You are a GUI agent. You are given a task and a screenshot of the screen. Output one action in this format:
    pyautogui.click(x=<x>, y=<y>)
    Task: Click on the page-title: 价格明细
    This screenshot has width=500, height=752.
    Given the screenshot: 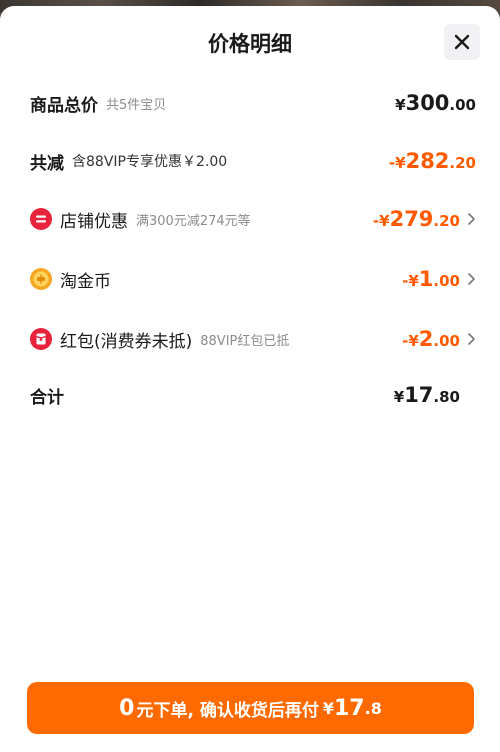 What is the action you would take?
    pyautogui.click(x=250, y=44)
    